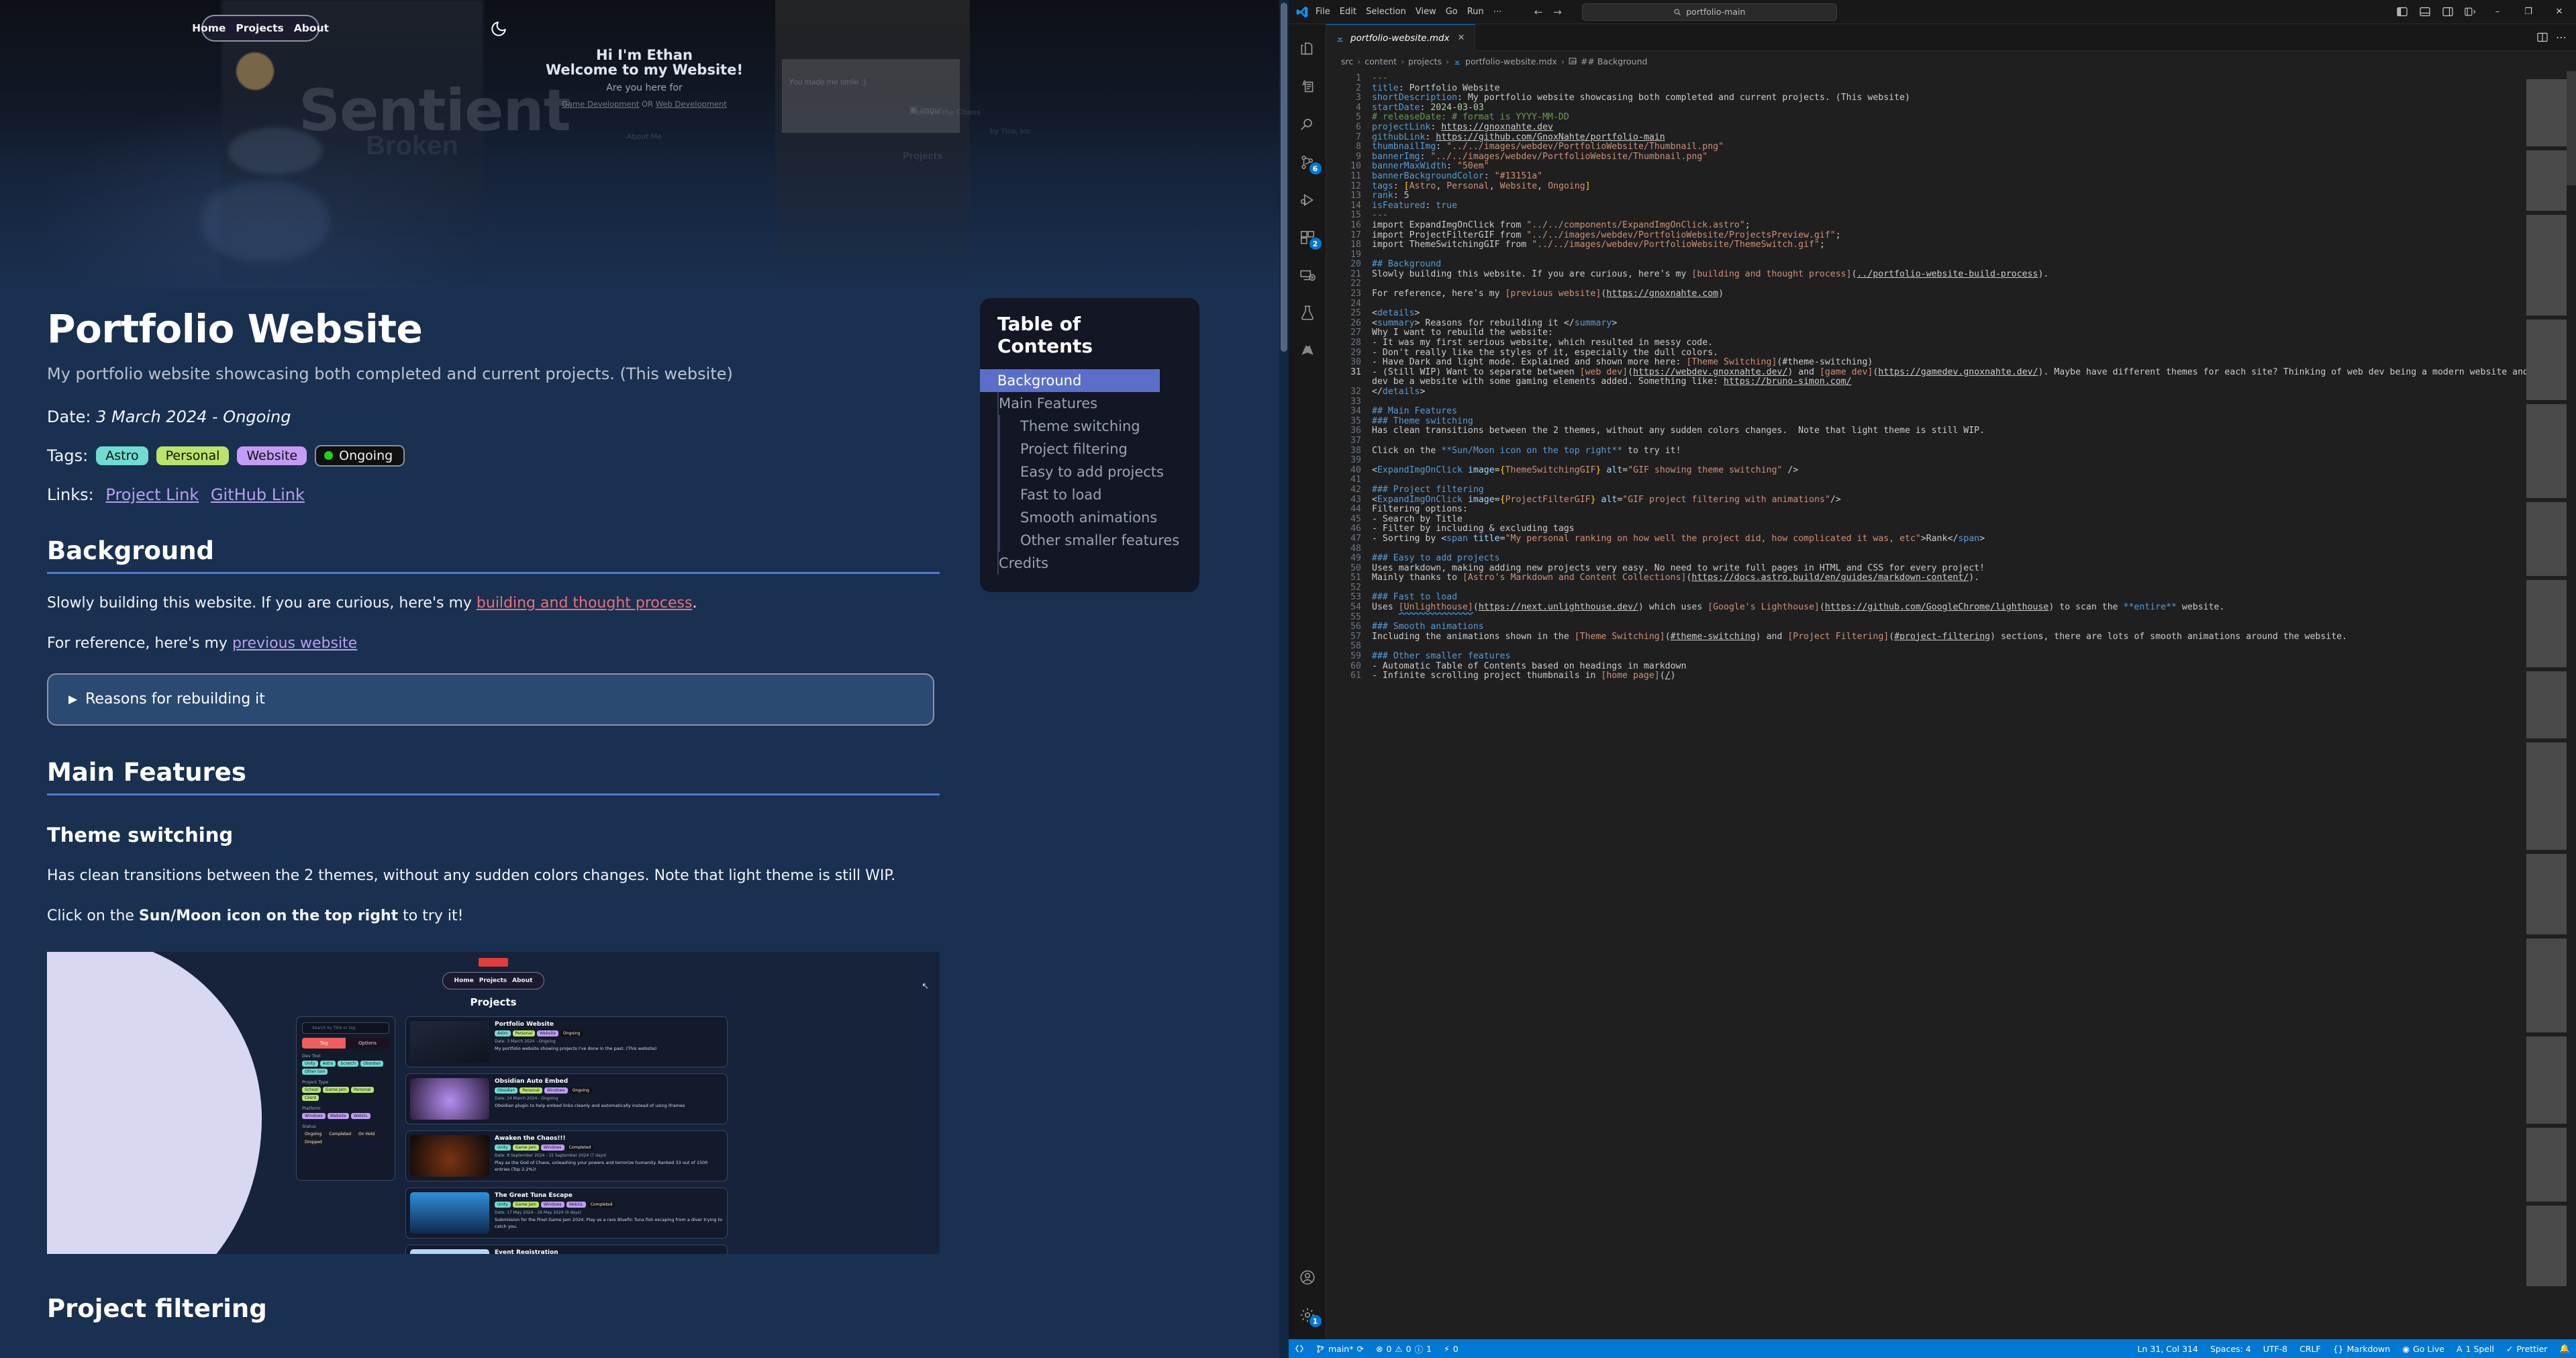 This screenshot has width=2576, height=1358. I want to click on code-line: 32 </details>, so click(1951, 392).